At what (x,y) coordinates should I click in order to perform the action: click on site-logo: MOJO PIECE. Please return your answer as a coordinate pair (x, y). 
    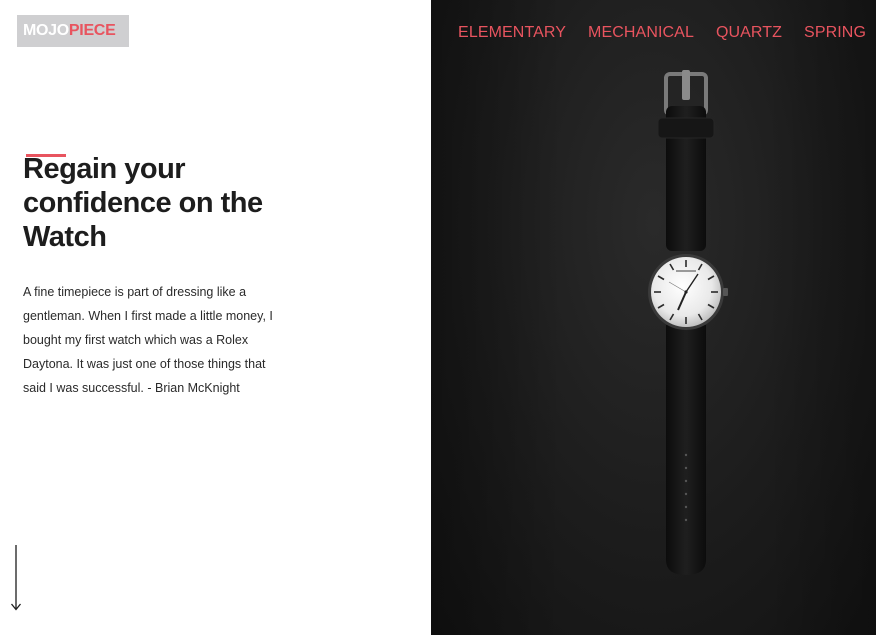
    Looking at the image, I should click on (73, 31).